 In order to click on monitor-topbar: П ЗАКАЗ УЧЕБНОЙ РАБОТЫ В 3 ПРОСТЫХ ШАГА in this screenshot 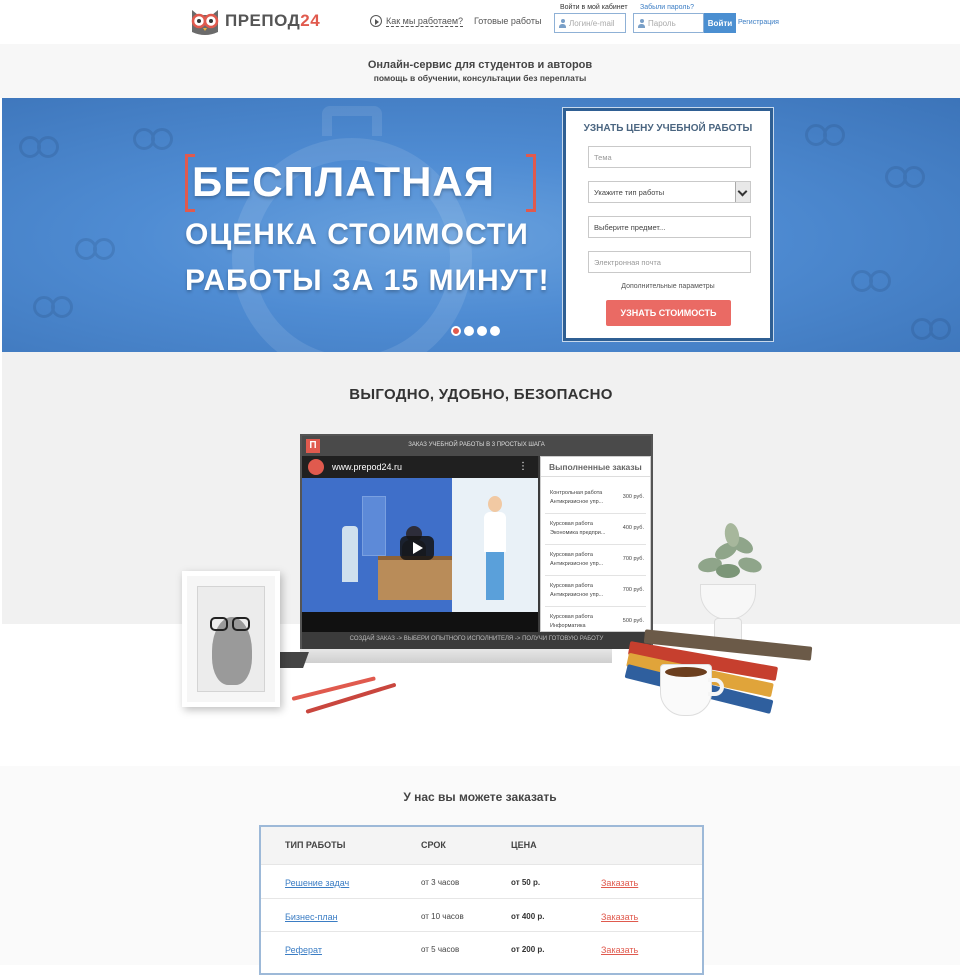, I will do `click(476, 446)`.